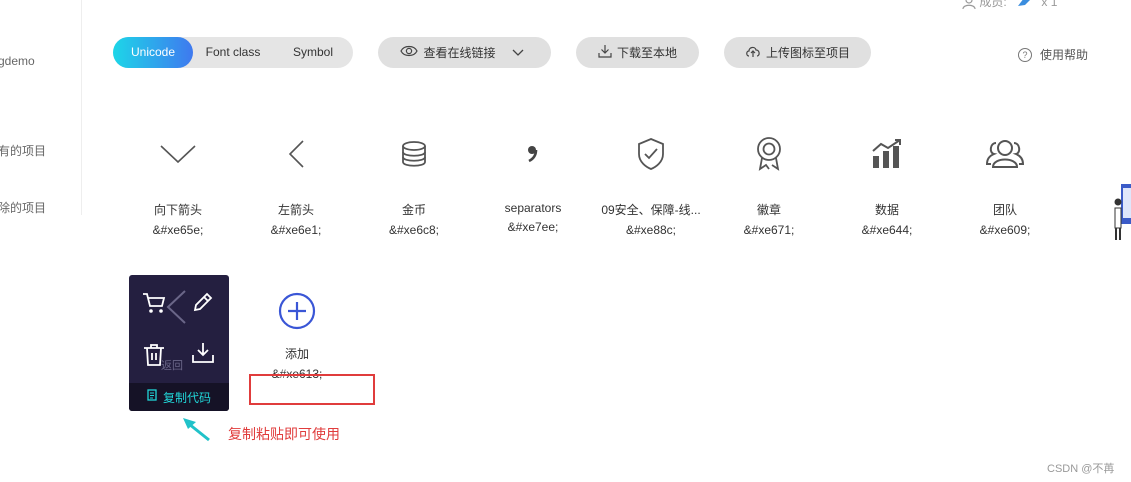  What do you see at coordinates (993, 4) in the screenshot?
I see `member-label: 成员:` at bounding box center [993, 4].